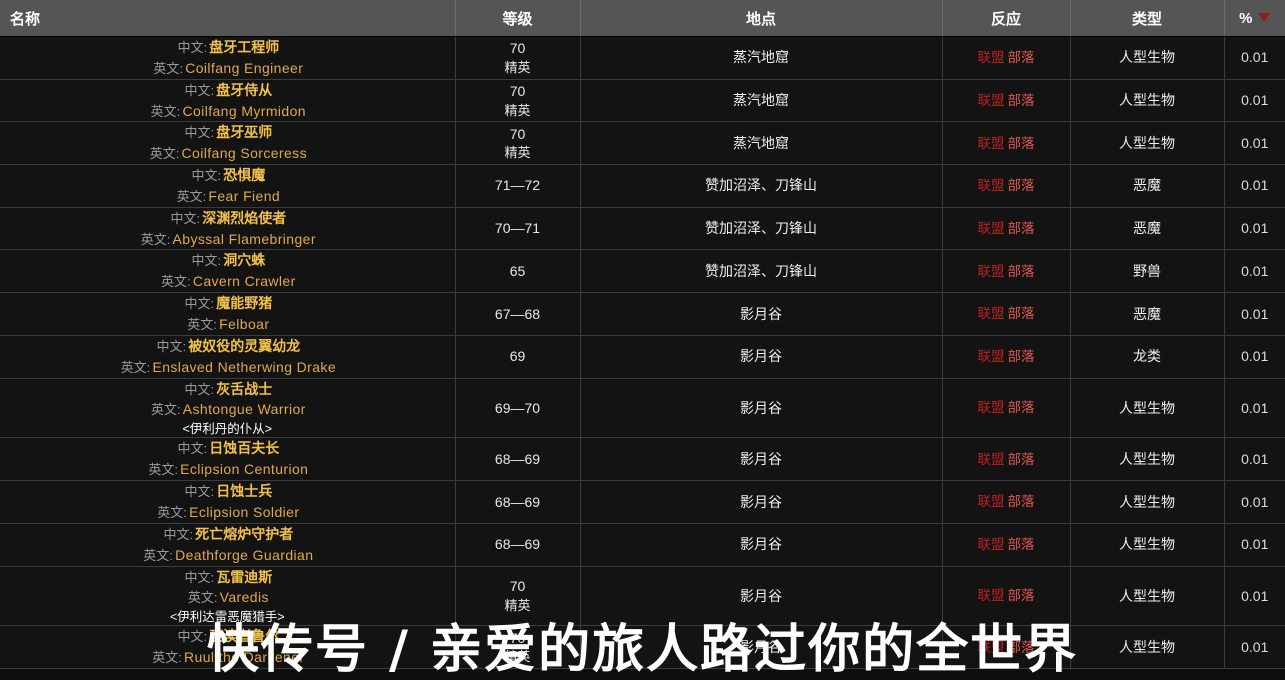 This screenshot has width=1285, height=680. Describe the element at coordinates (761, 142) in the screenshot. I see `npc-location: 蒸汽地窟` at that location.